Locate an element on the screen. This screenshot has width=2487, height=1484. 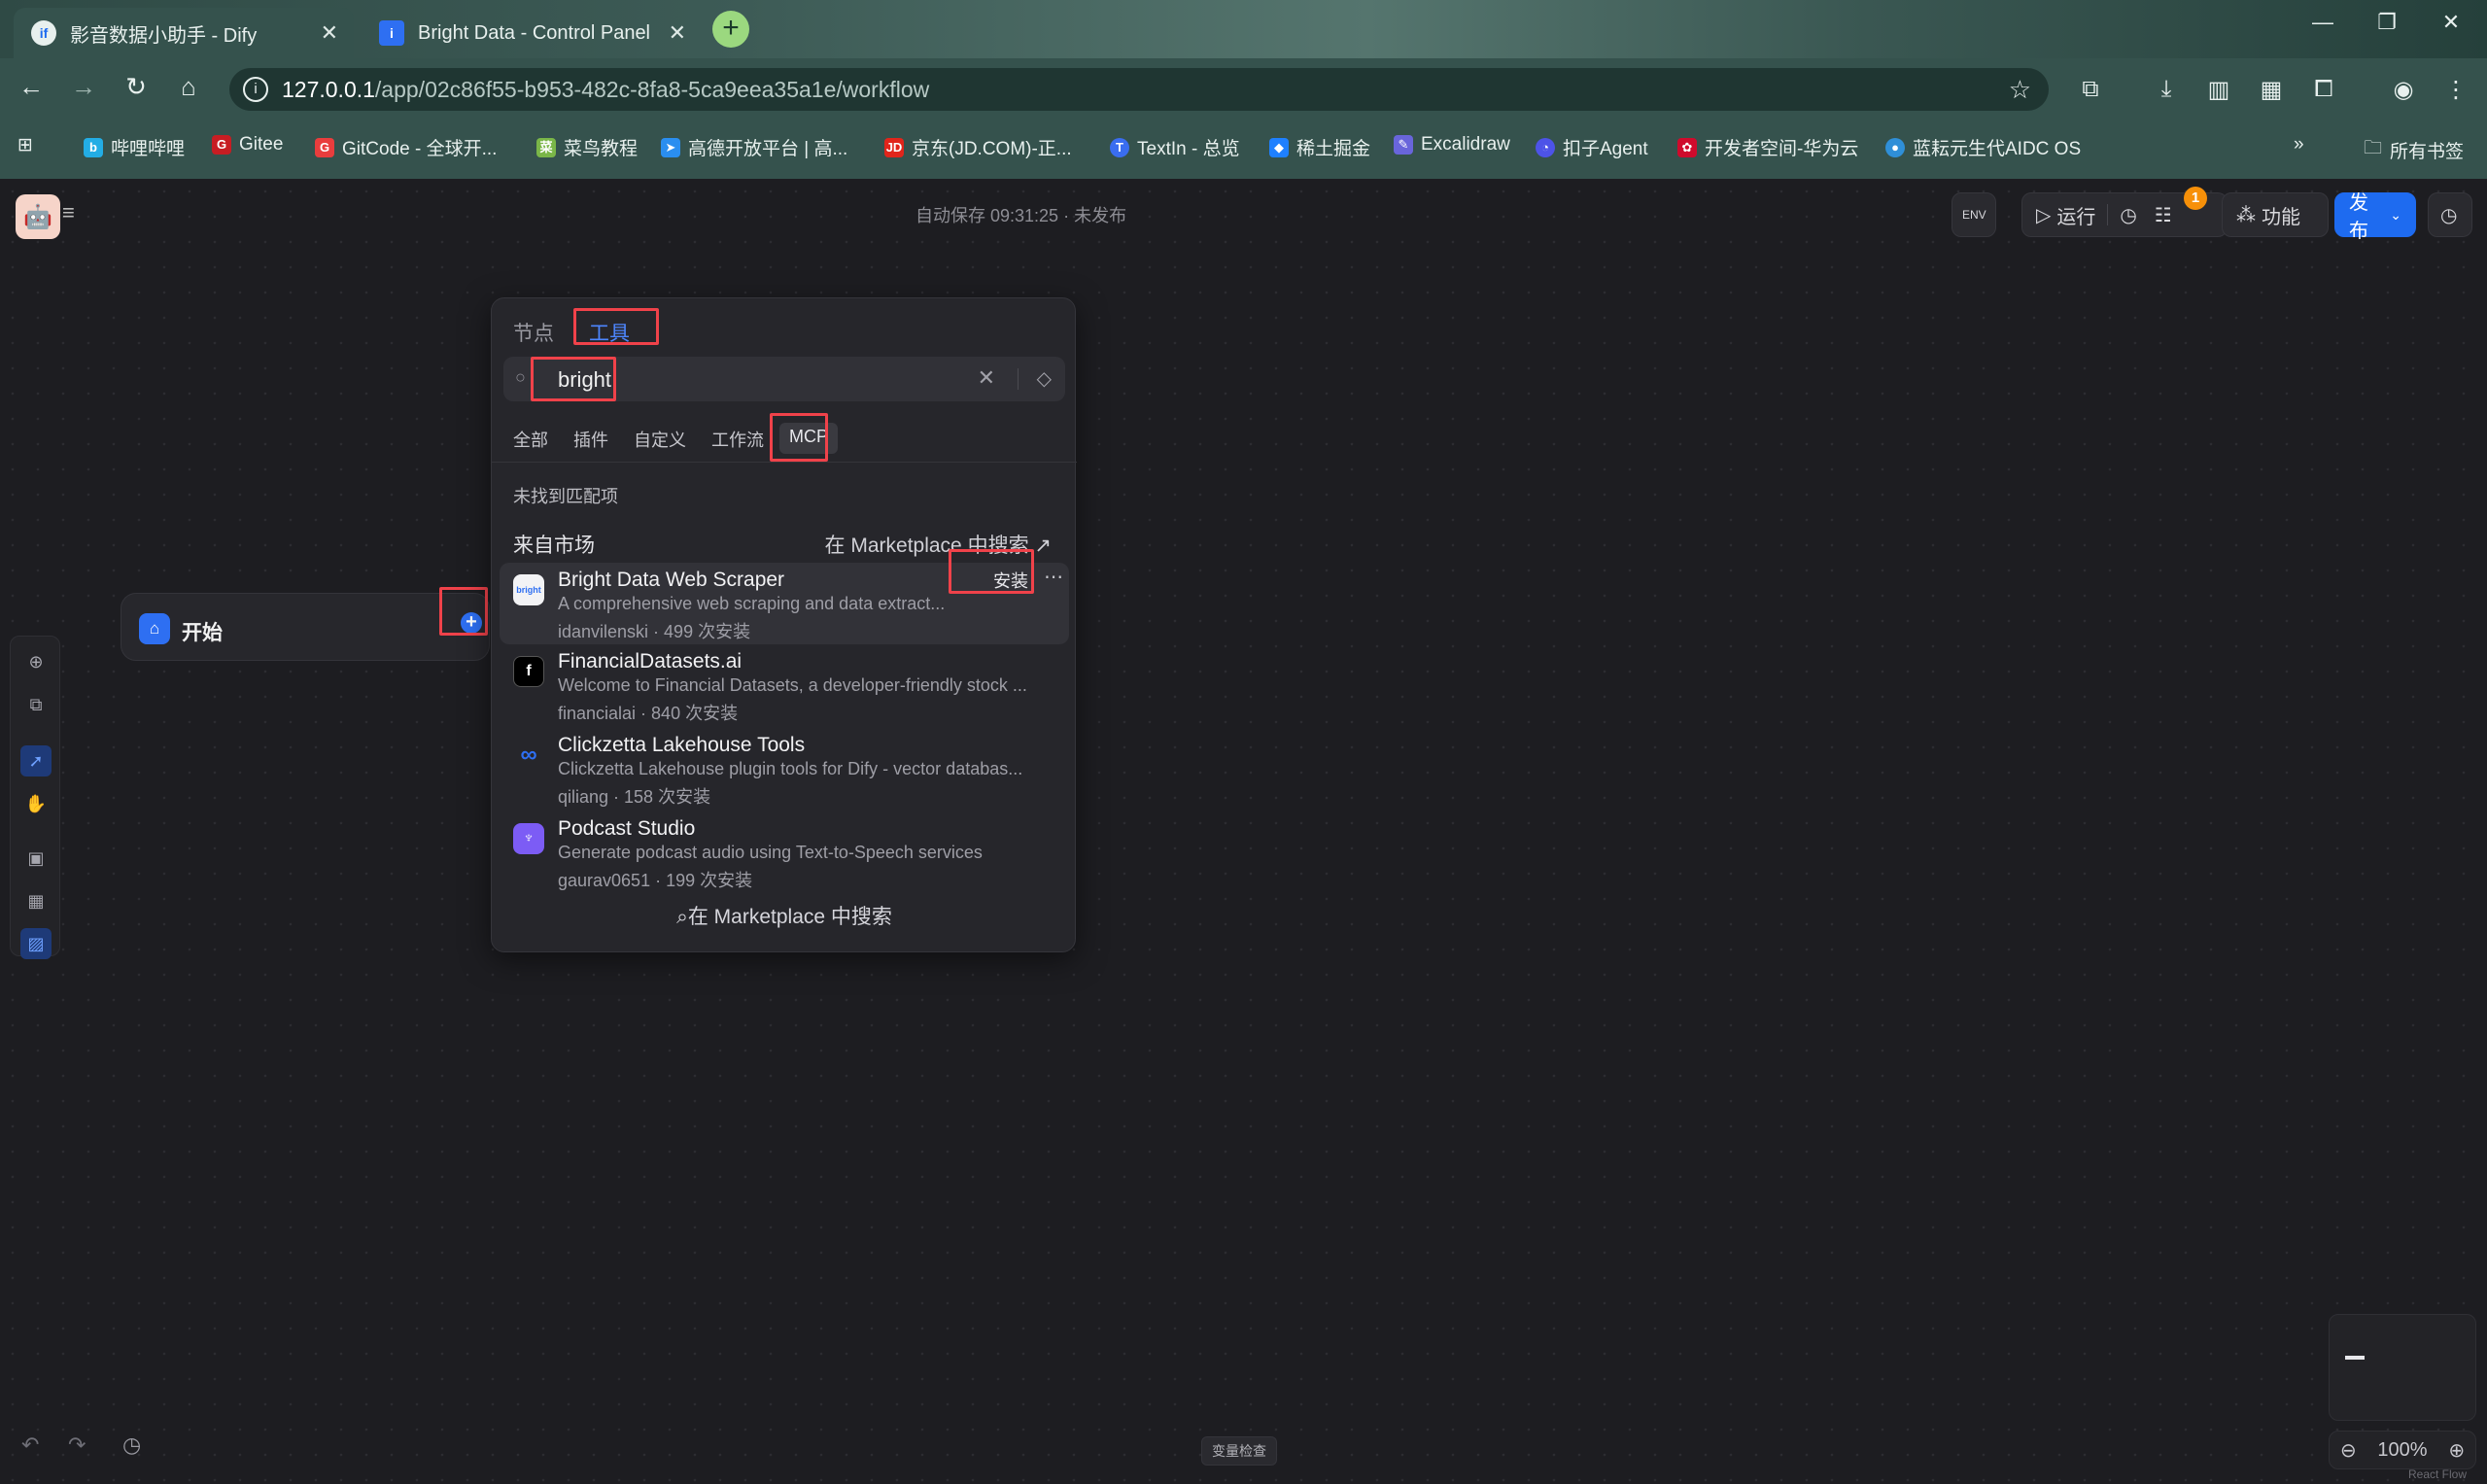
react-flow-attribution: React Flow is located at coordinates (2438, 1474).